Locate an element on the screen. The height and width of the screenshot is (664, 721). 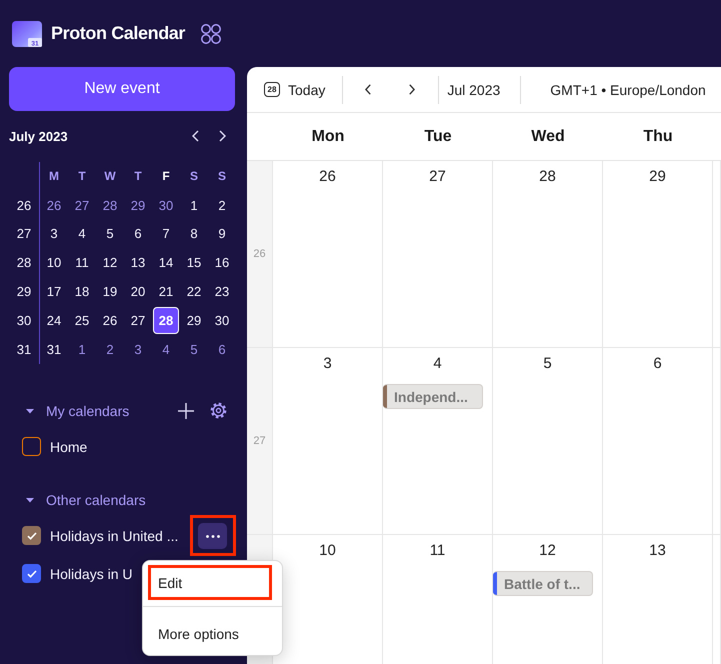
week-number: 29 is located at coordinates (24, 292).